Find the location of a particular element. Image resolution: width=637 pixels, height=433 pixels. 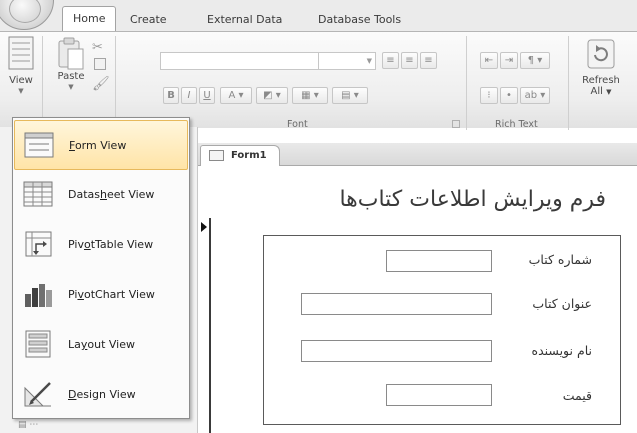

italic-icon: I is located at coordinates (189, 95).